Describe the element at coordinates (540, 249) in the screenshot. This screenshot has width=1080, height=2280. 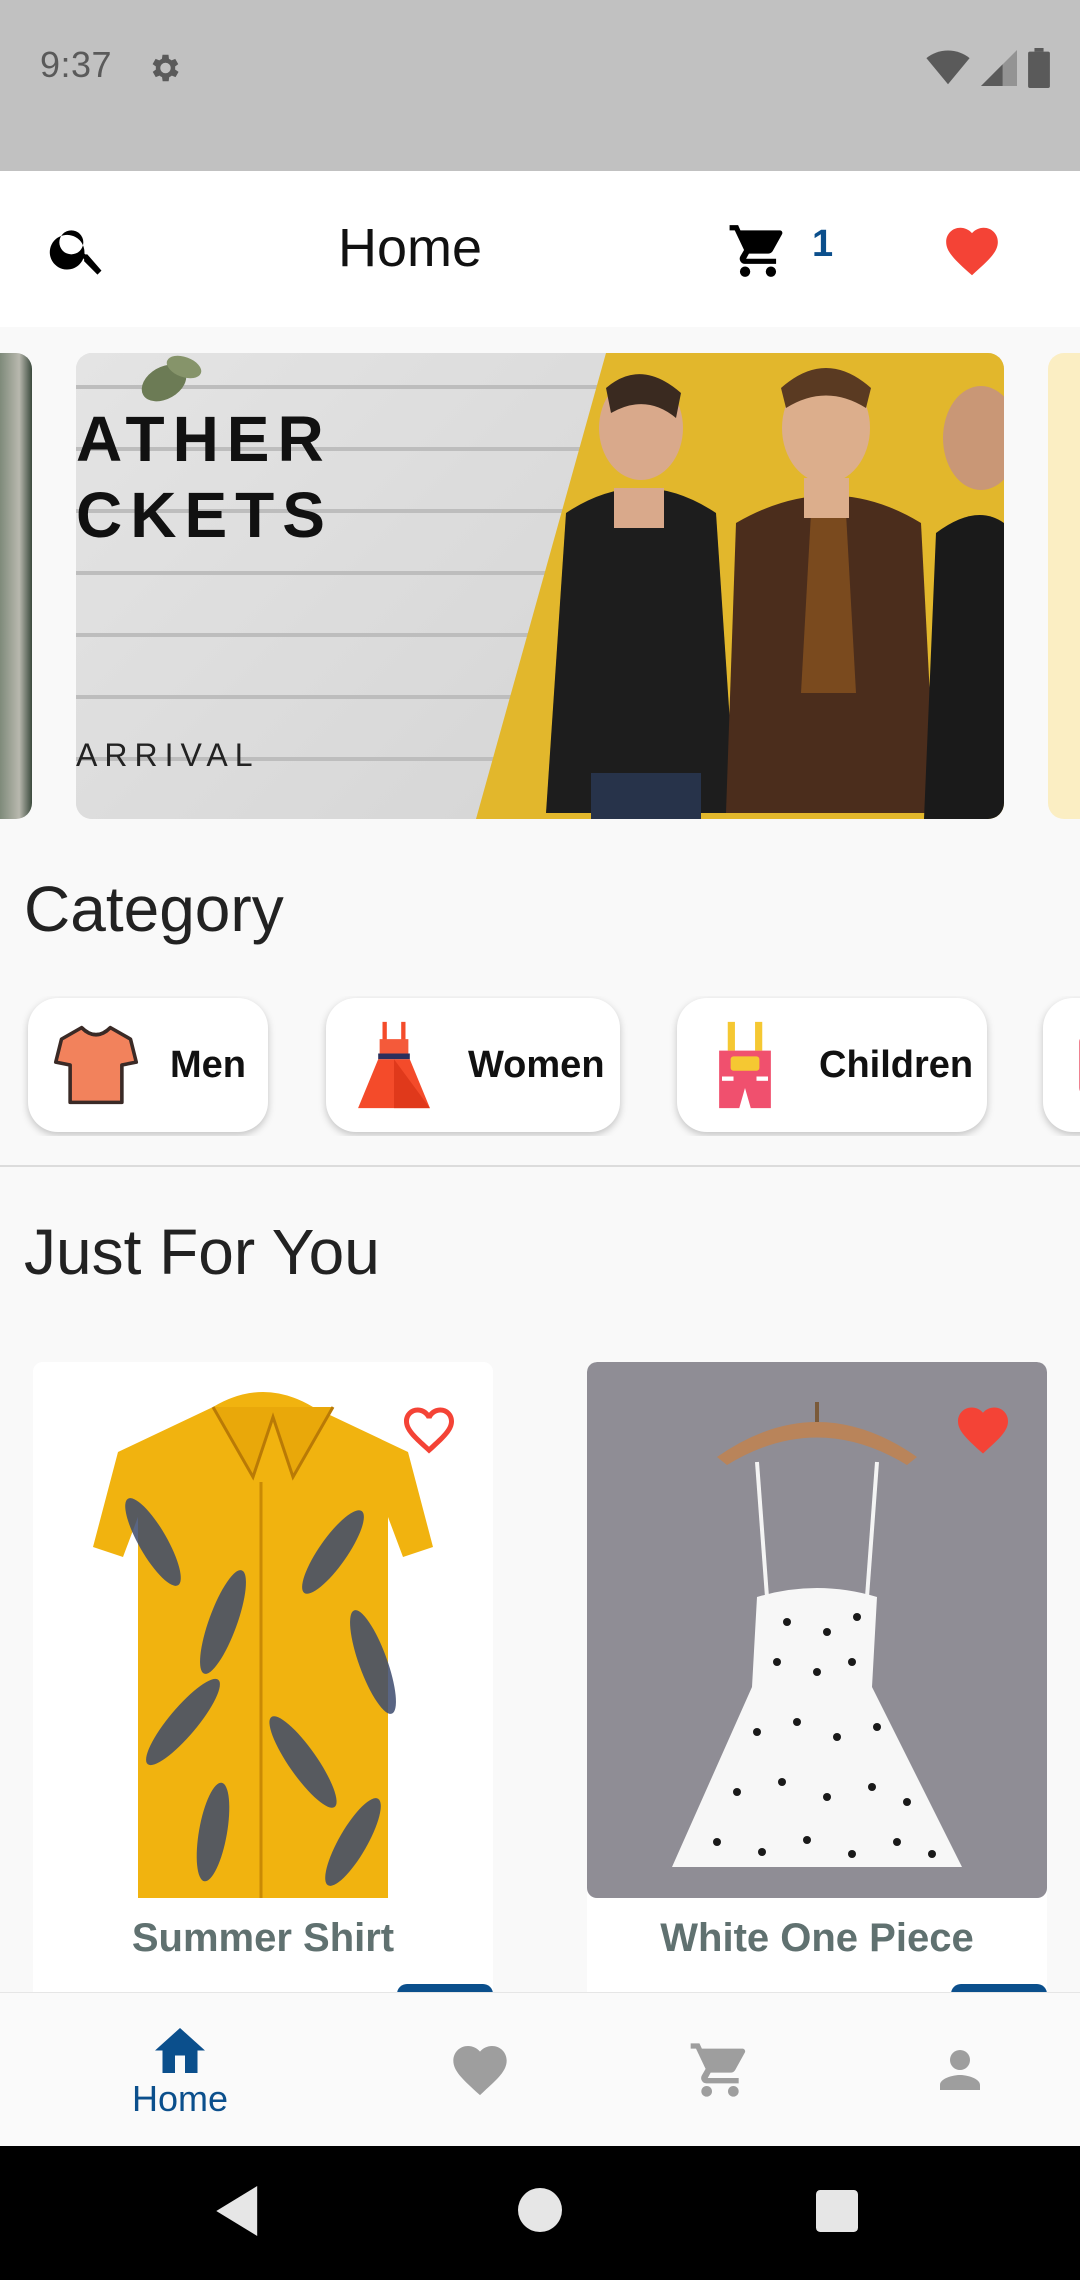
I see `app-bar: Home 1` at that location.